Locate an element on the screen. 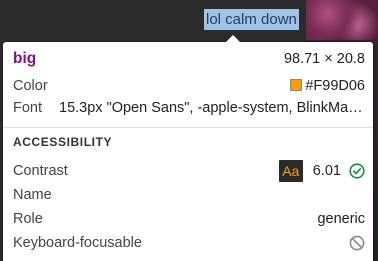 The image size is (378, 261). contrast-value-group: Aa 6.01 is located at coordinates (321, 171).